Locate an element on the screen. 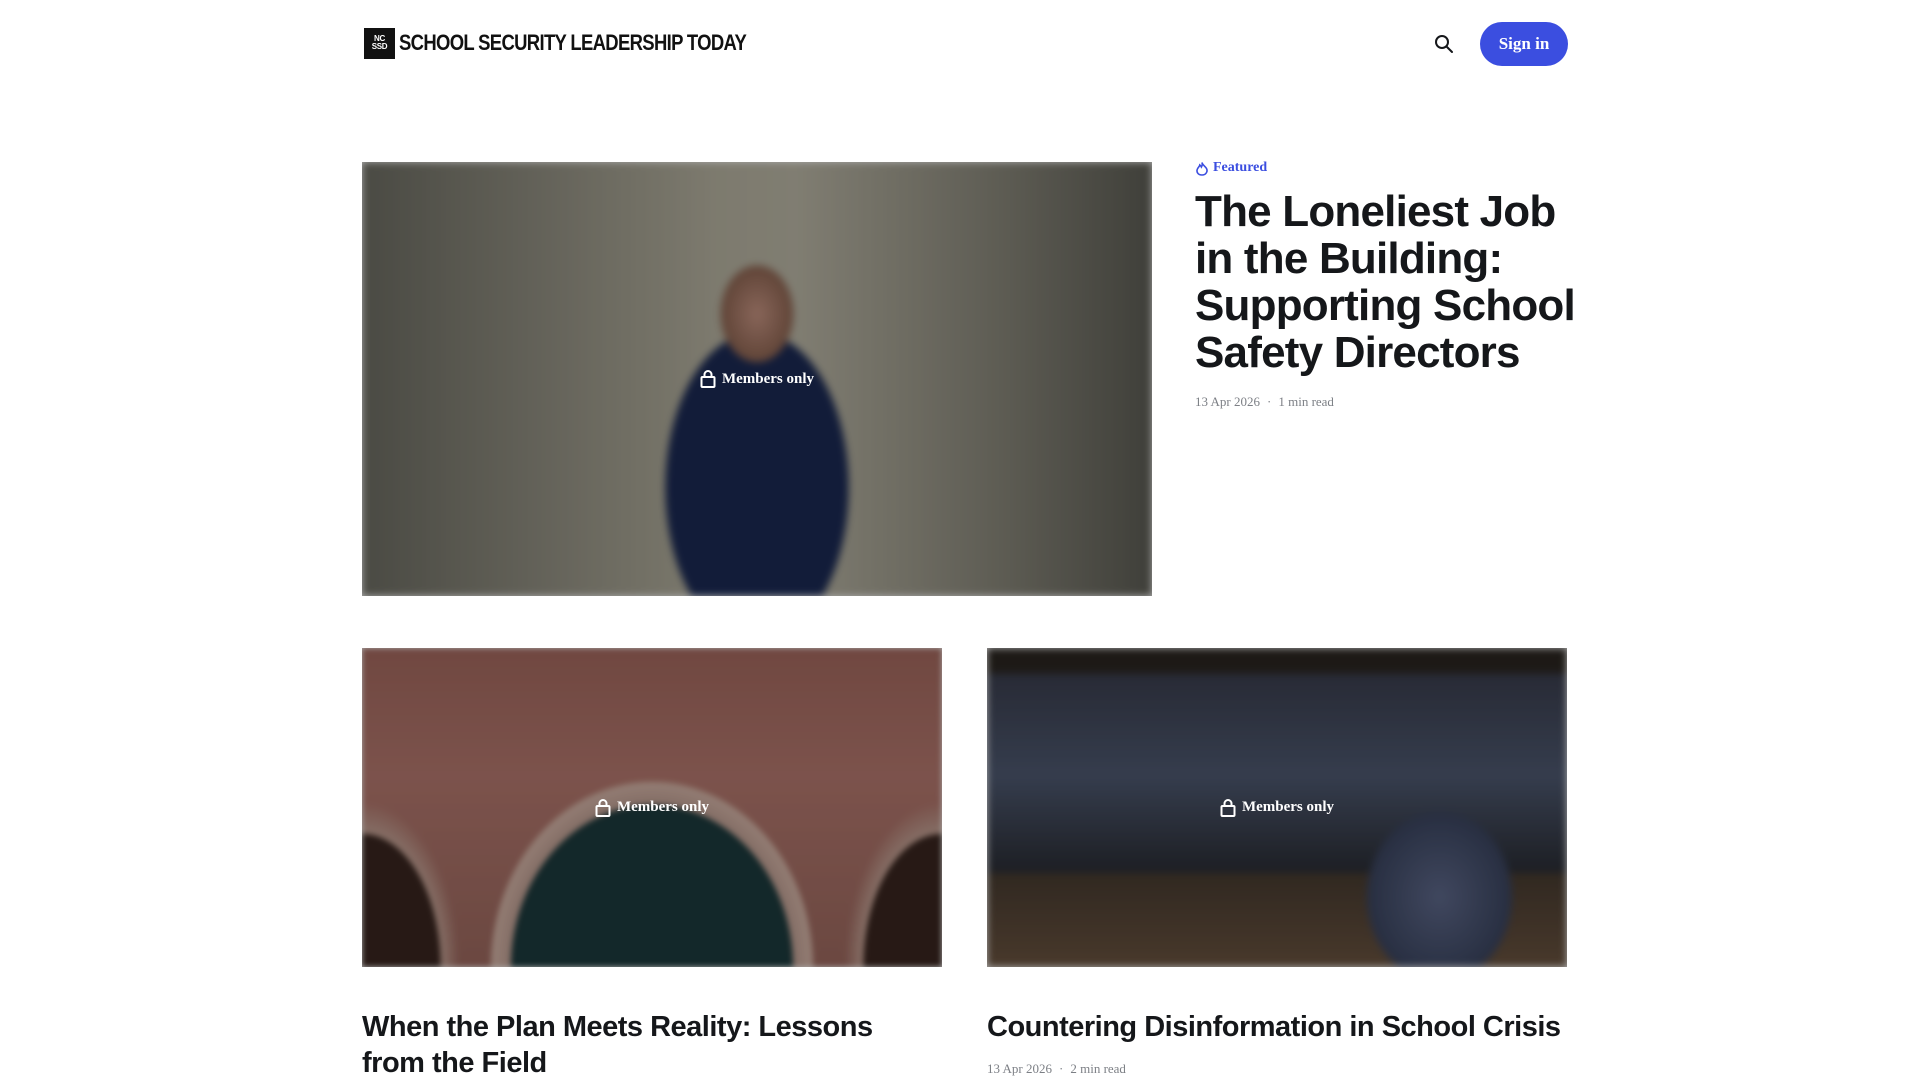 The width and height of the screenshot is (1920, 1080). search-button is located at coordinates (1444, 44).